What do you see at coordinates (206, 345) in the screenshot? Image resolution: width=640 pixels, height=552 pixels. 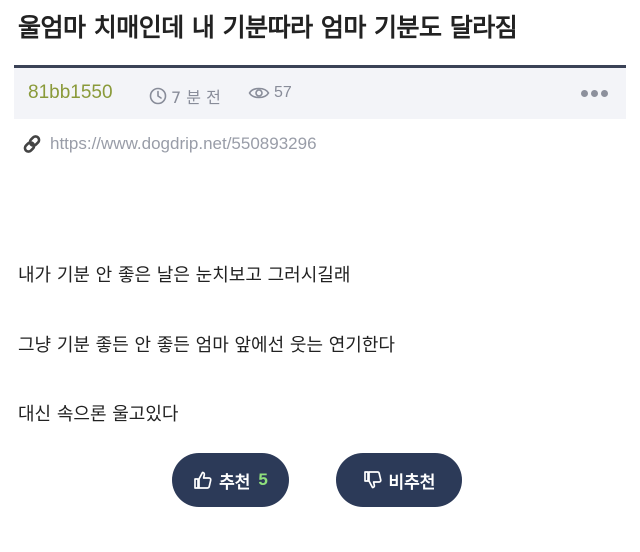 I see `post-paragraph-2: 그냥 기분 좋든 안 좋든 엄마 앞에선 웃는 연기한다` at bounding box center [206, 345].